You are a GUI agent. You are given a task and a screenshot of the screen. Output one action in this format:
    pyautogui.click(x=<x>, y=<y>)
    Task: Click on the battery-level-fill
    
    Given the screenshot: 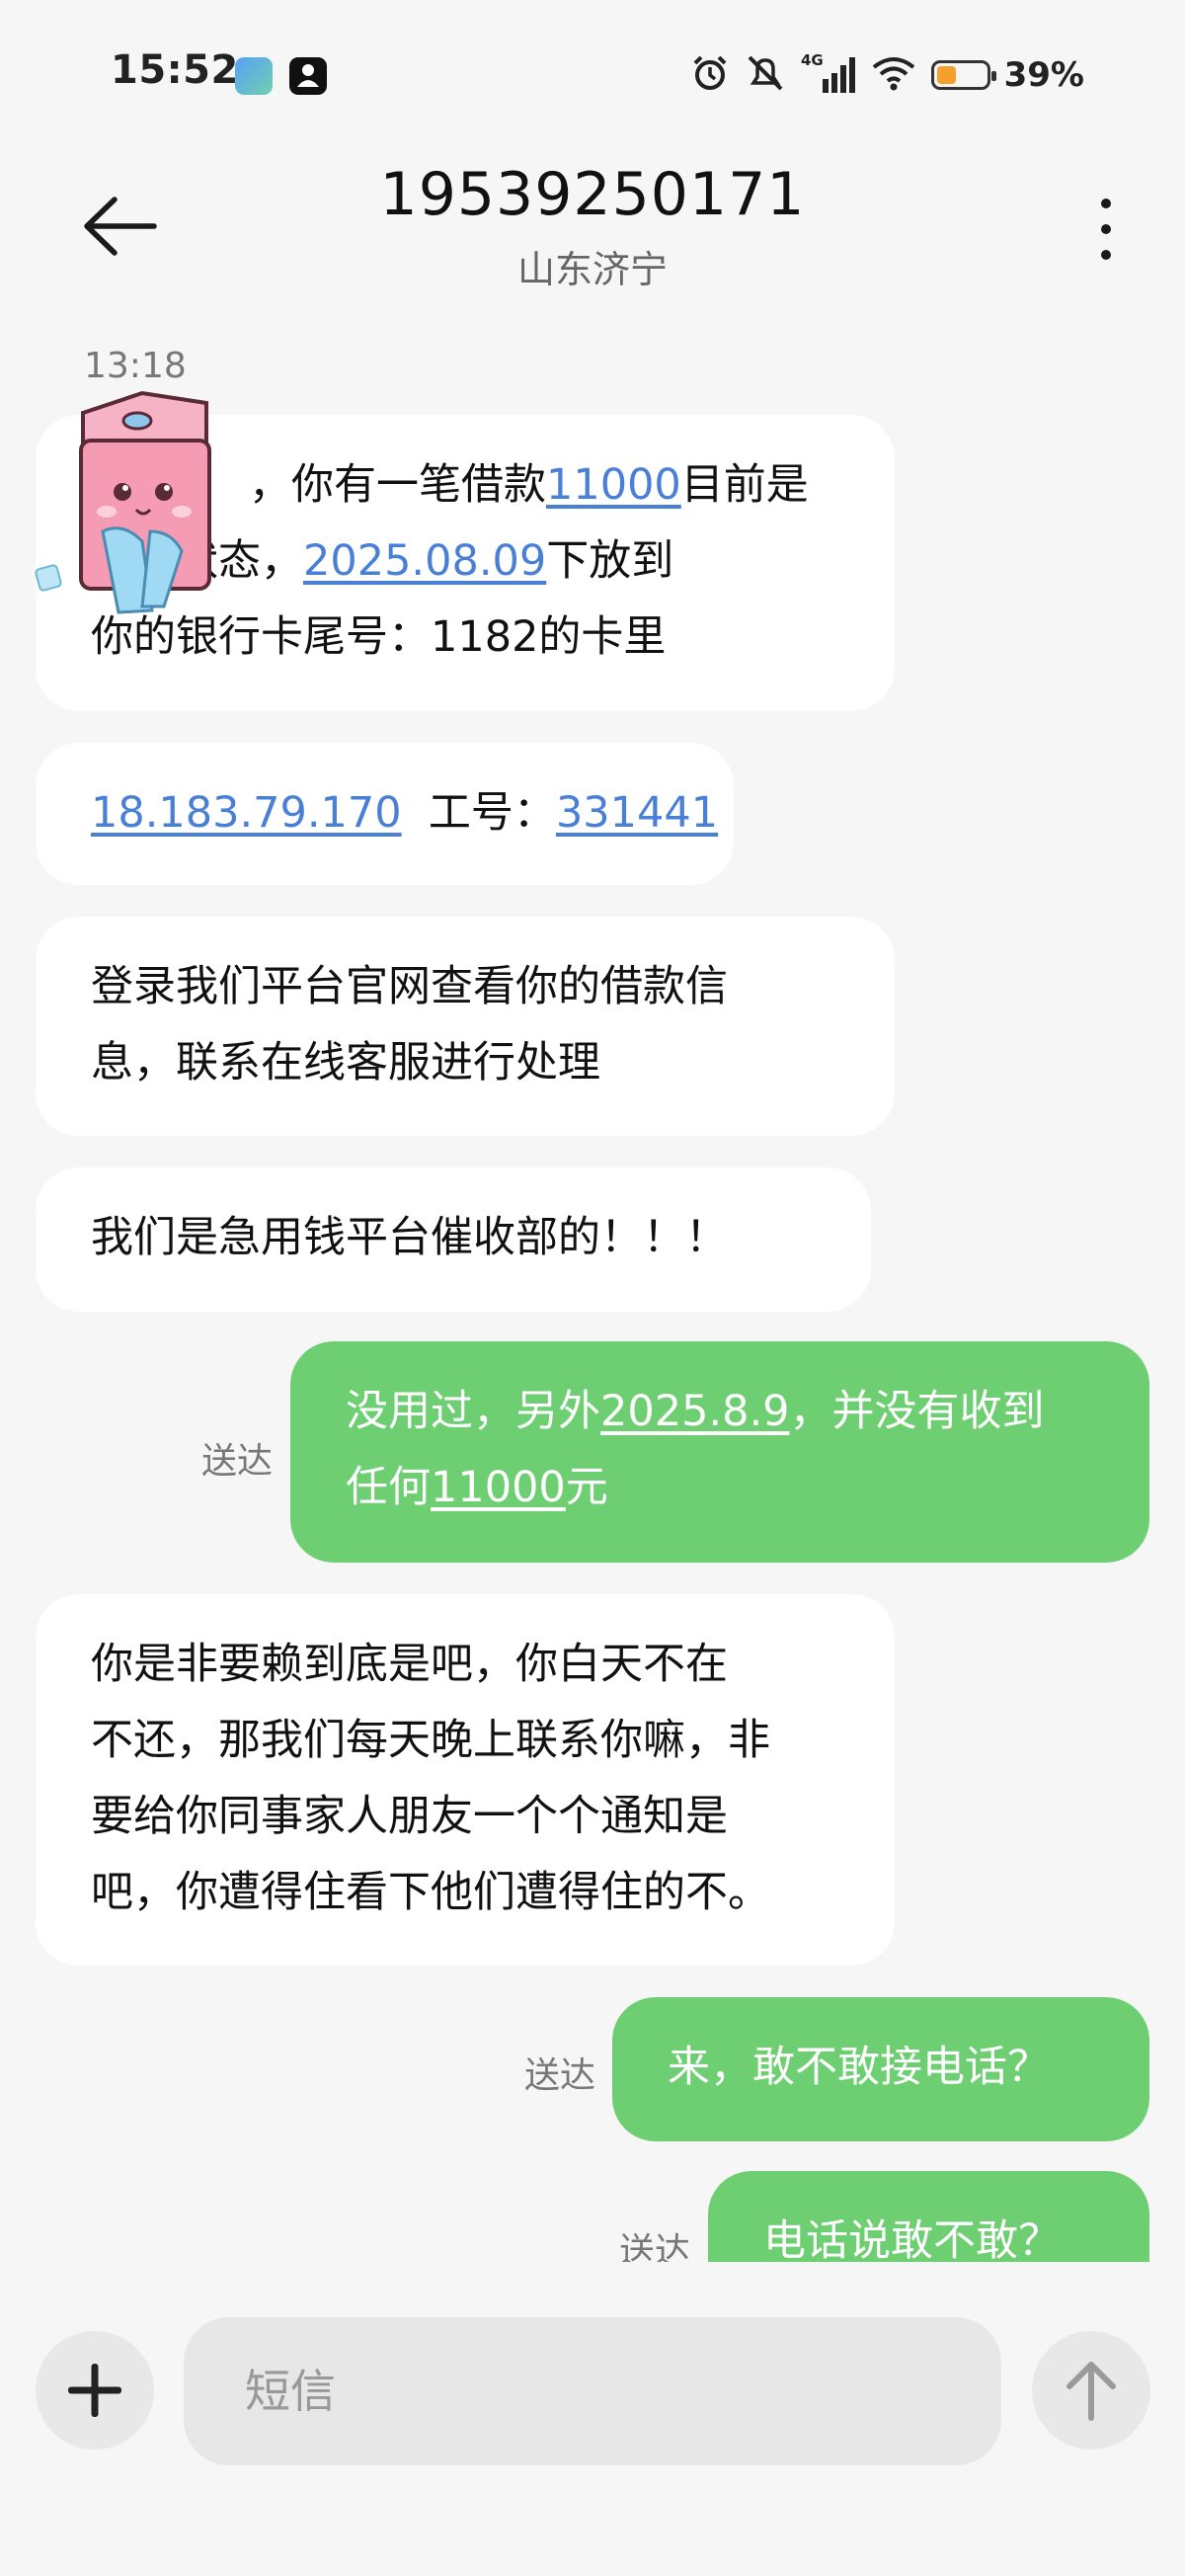 What is the action you would take?
    pyautogui.click(x=946, y=75)
    